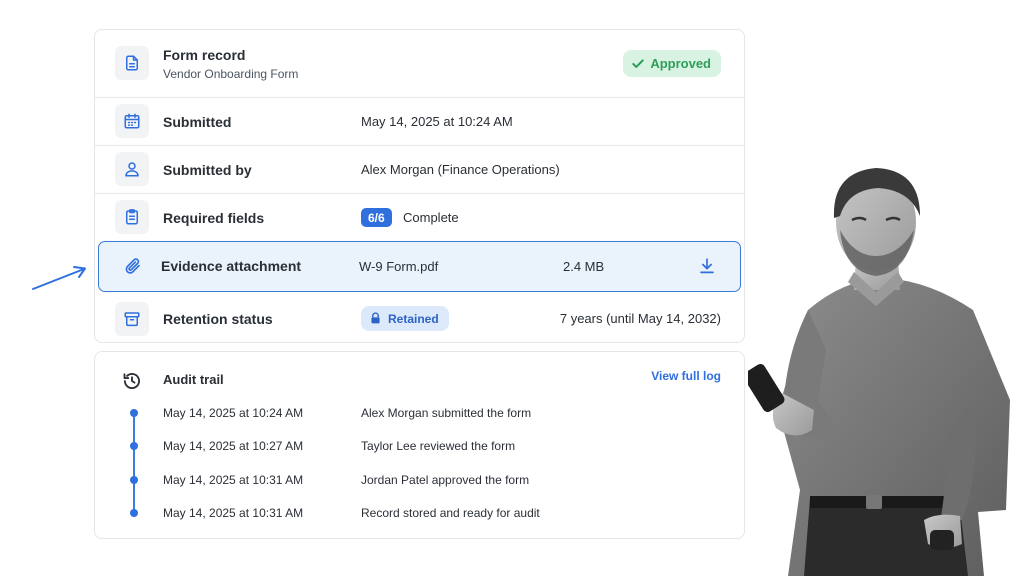 The height and width of the screenshot is (576, 1024). What do you see at coordinates (446, 413) in the screenshot?
I see `audit-entry-event: Alex Morgan submitted the form` at bounding box center [446, 413].